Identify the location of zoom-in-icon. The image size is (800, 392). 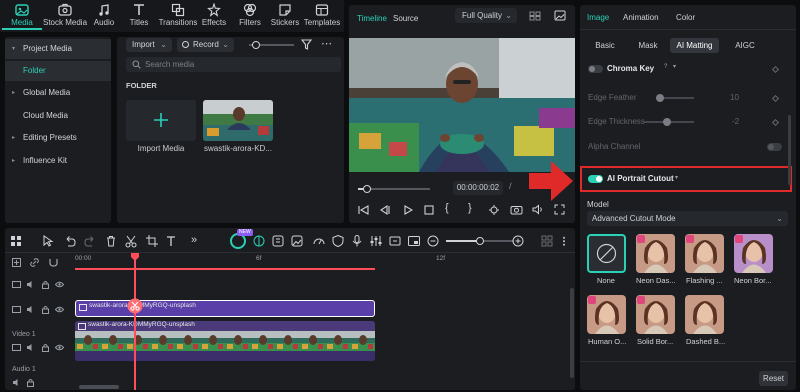
(518, 241).